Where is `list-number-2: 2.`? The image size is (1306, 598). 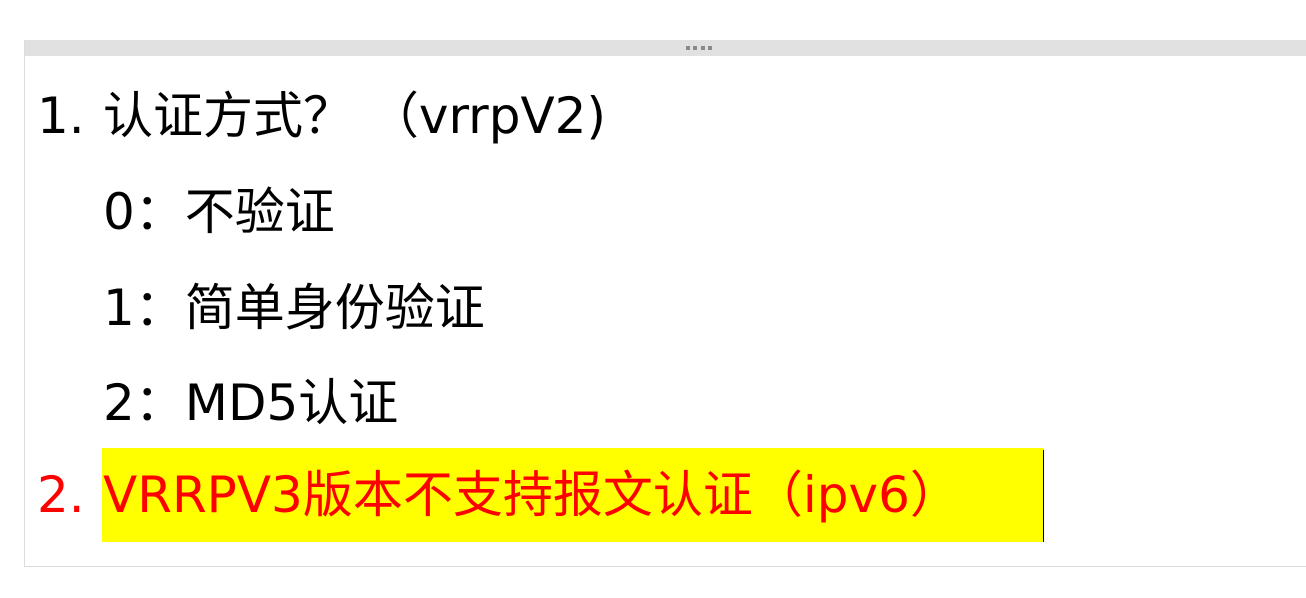 list-number-2: 2. is located at coordinates (61, 495).